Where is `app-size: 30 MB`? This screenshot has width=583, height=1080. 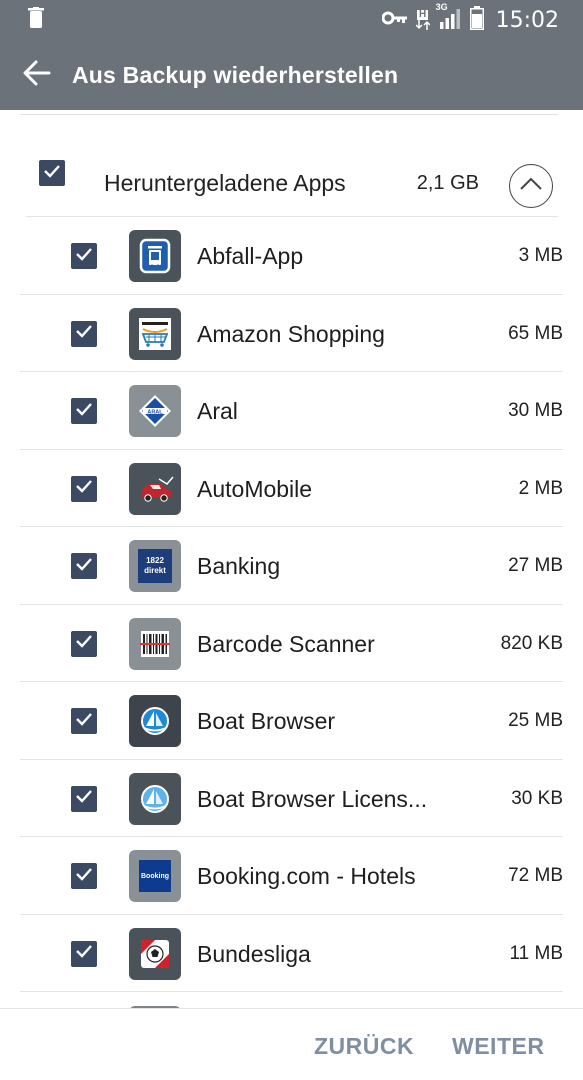
app-size: 30 MB is located at coordinates (535, 410).